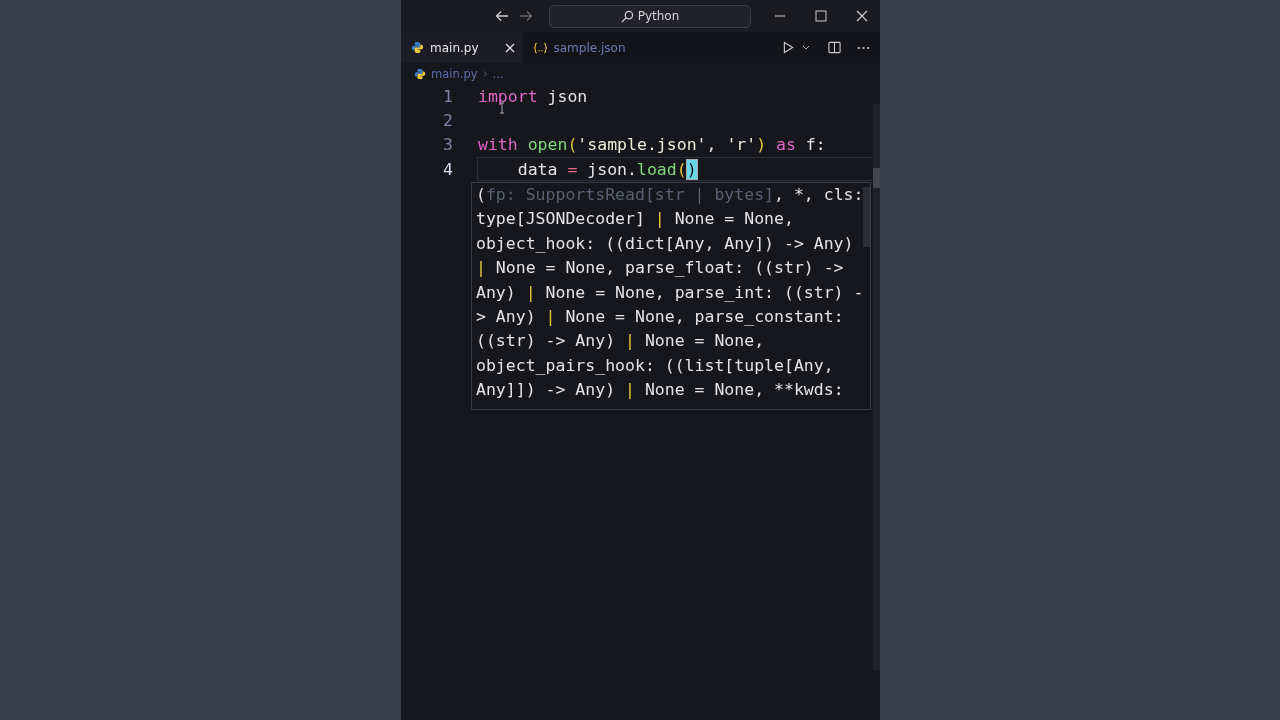  I want to click on editor-tab: sample.json, so click(579, 47).